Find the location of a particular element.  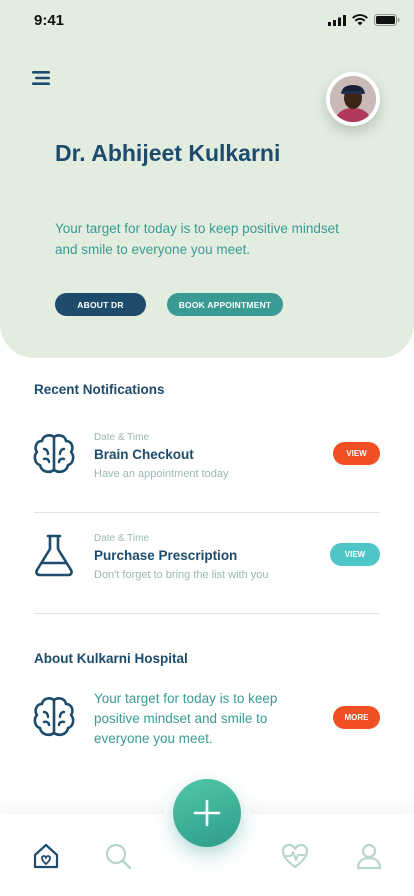

notification-title: Purchase Prescription is located at coordinates (166, 555).